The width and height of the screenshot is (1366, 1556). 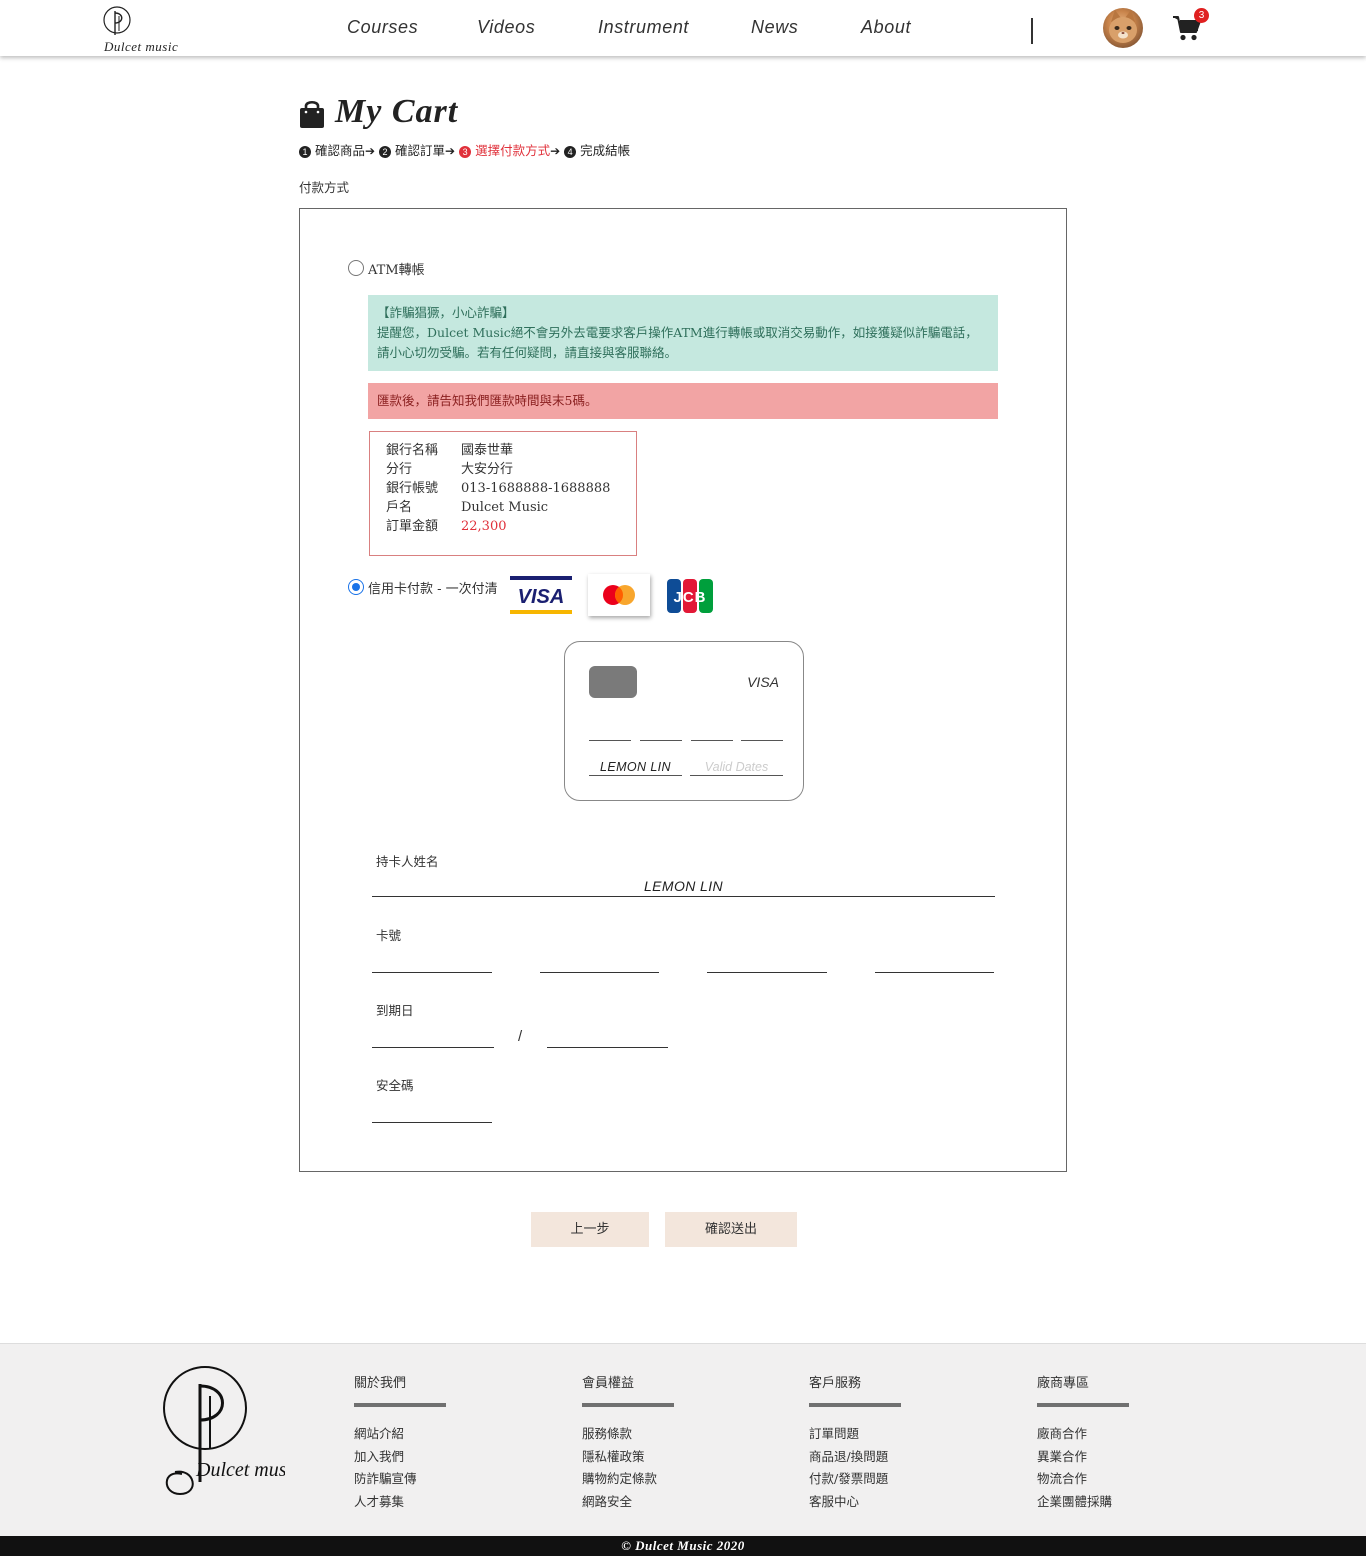 I want to click on user-avatar, so click(x=1123, y=28).